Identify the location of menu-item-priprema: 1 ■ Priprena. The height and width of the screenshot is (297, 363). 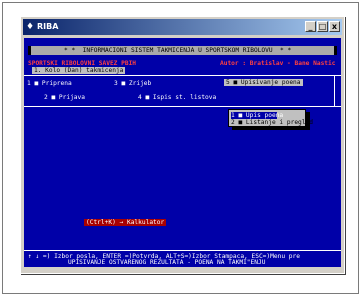
(49, 83).